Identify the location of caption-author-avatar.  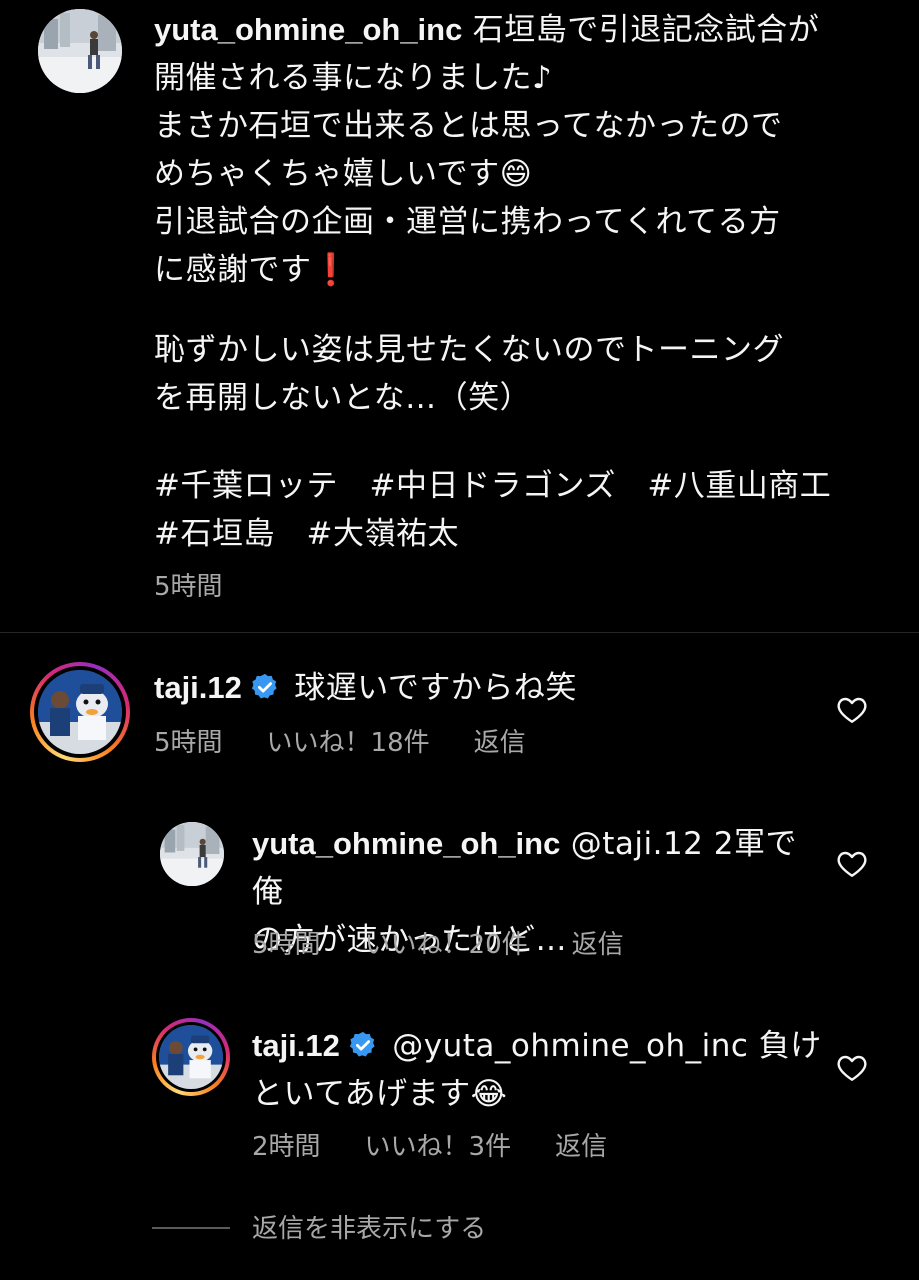
(80, 51).